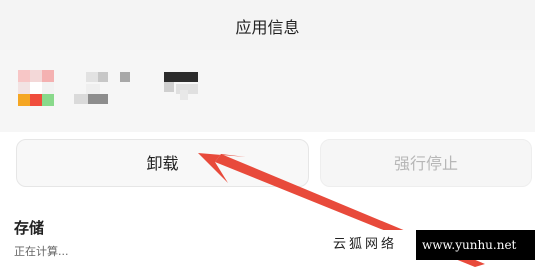 The height and width of the screenshot is (267, 535). I want to click on watermark-url: www.yunhu.net, so click(475, 245).